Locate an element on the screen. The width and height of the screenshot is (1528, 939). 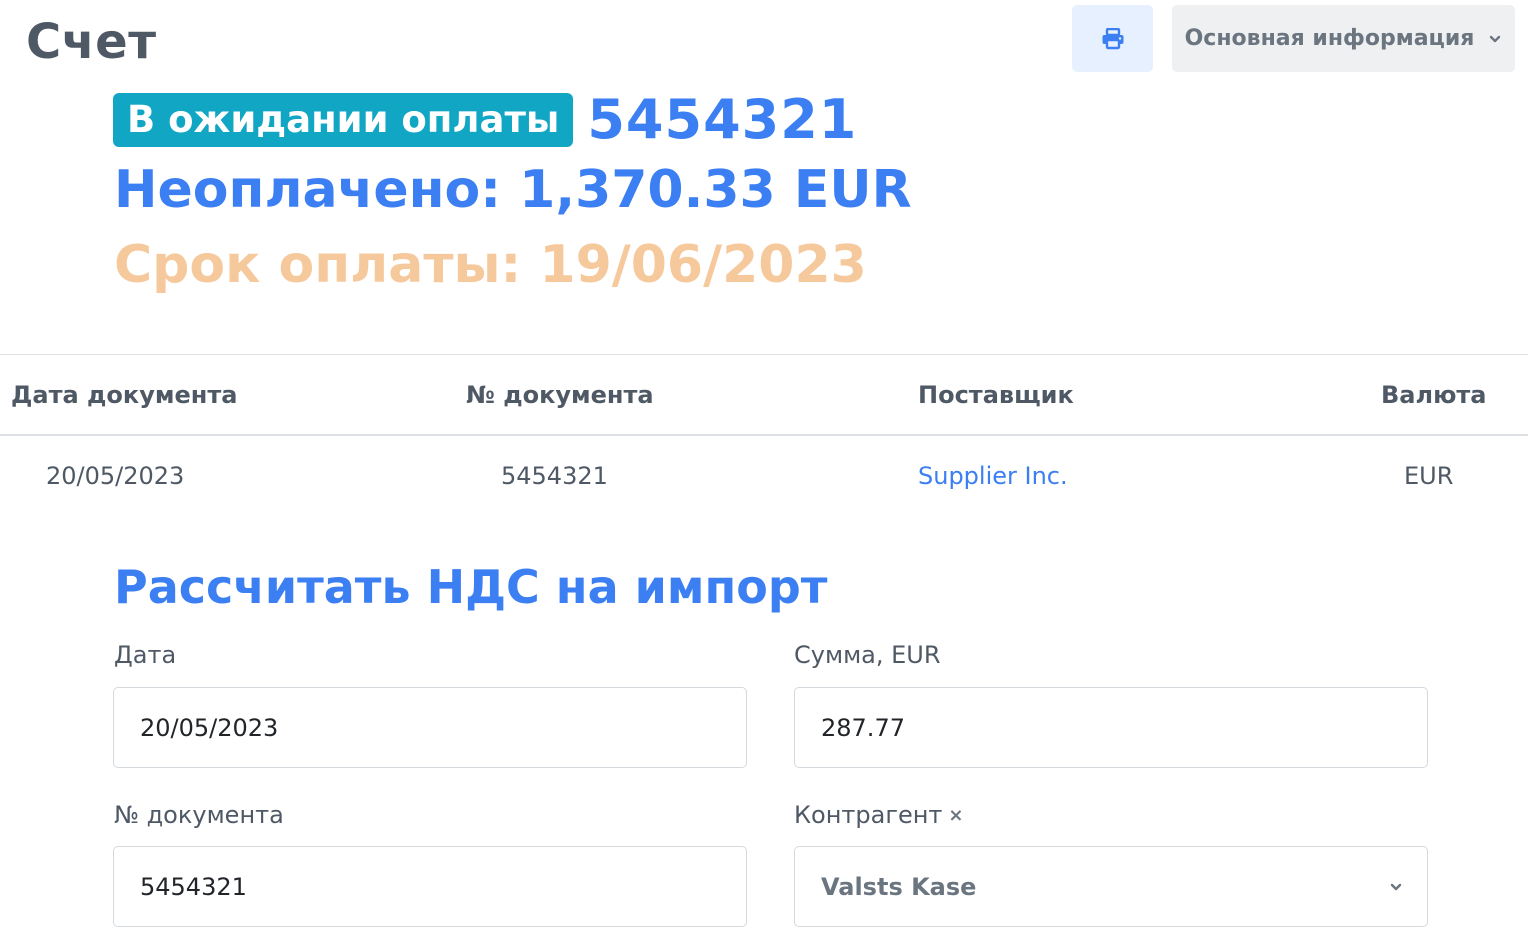
supplier-link: Supplier Inc. is located at coordinates (993, 476).